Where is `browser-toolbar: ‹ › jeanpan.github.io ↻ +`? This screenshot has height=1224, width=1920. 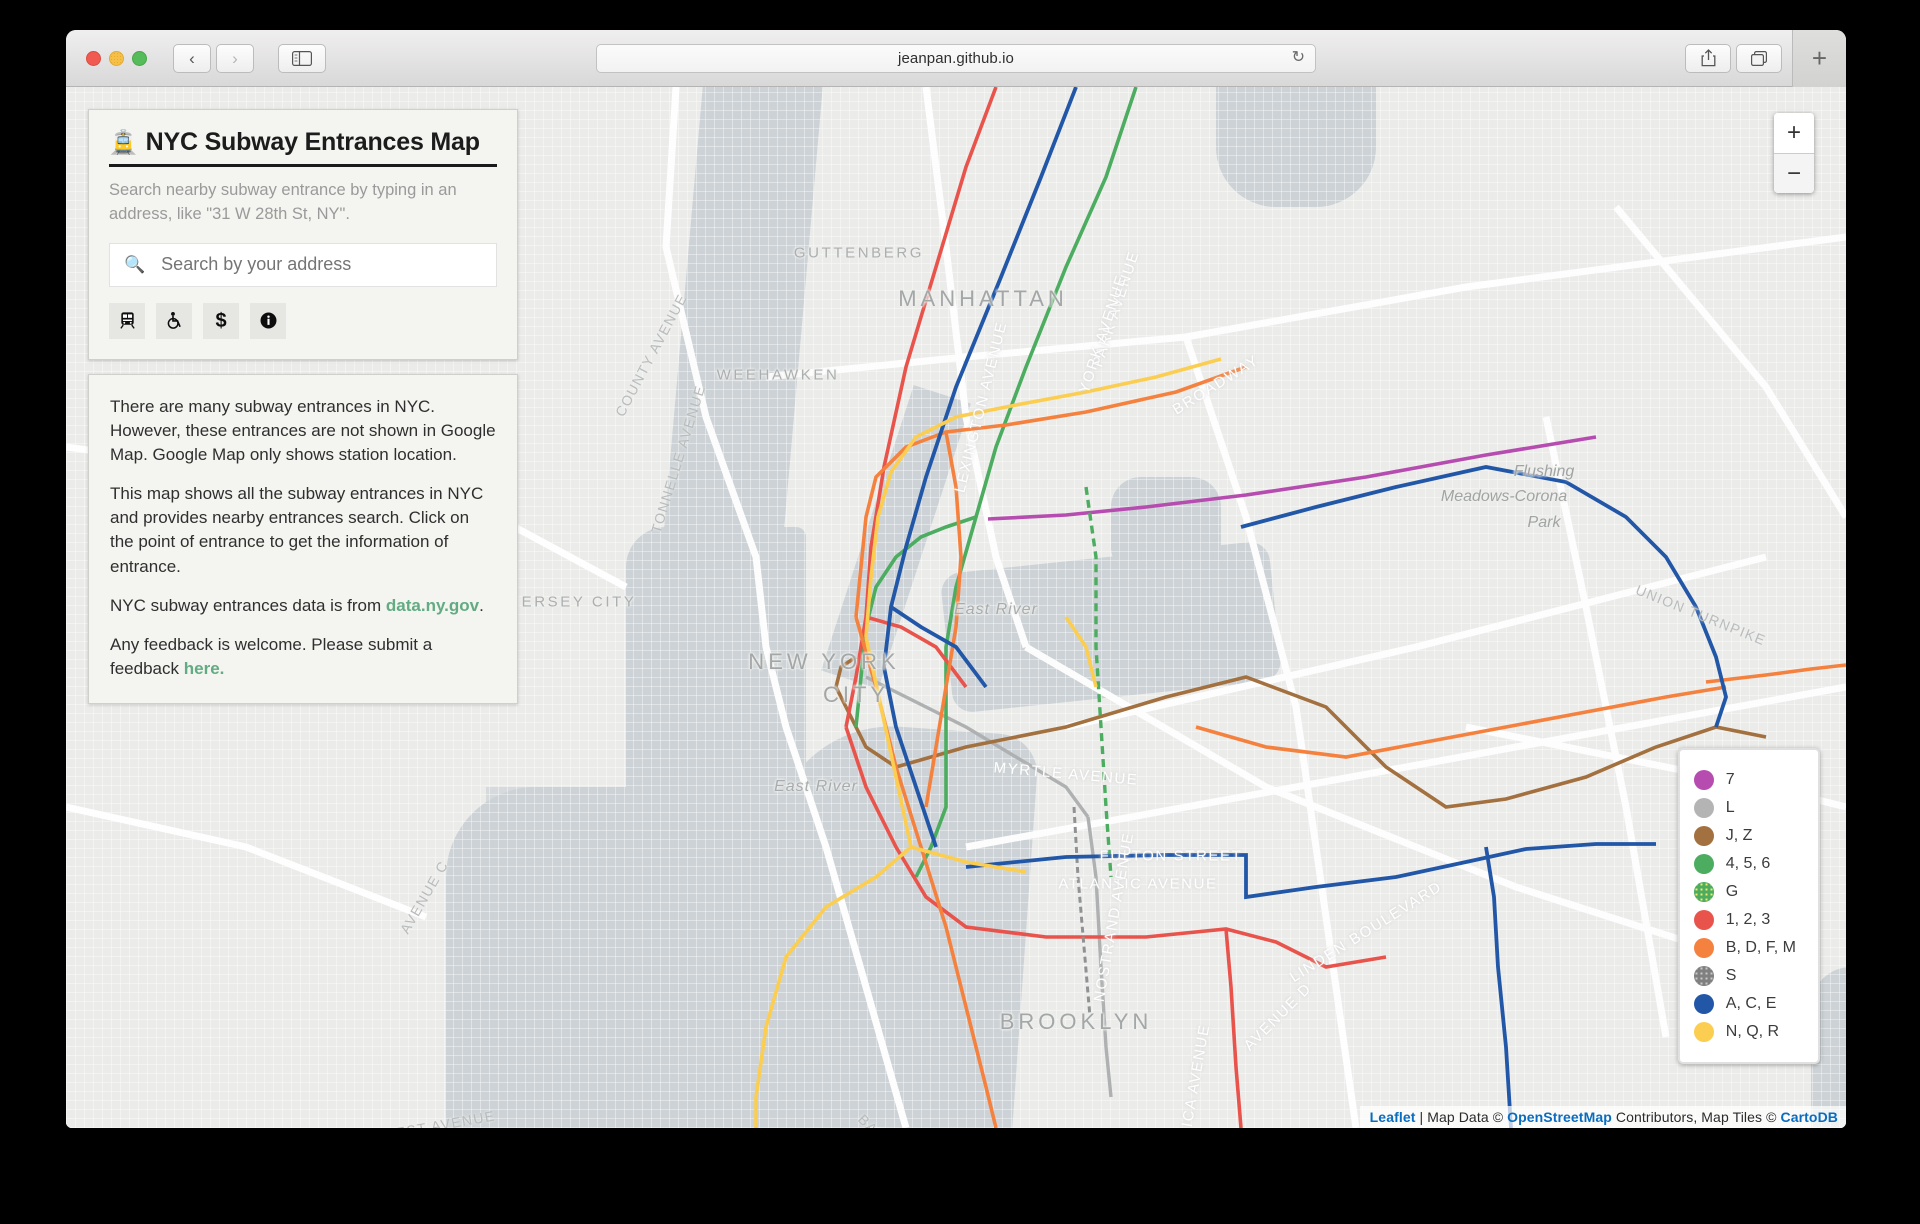 browser-toolbar: ‹ › jeanpan.github.io ↻ + is located at coordinates (956, 58).